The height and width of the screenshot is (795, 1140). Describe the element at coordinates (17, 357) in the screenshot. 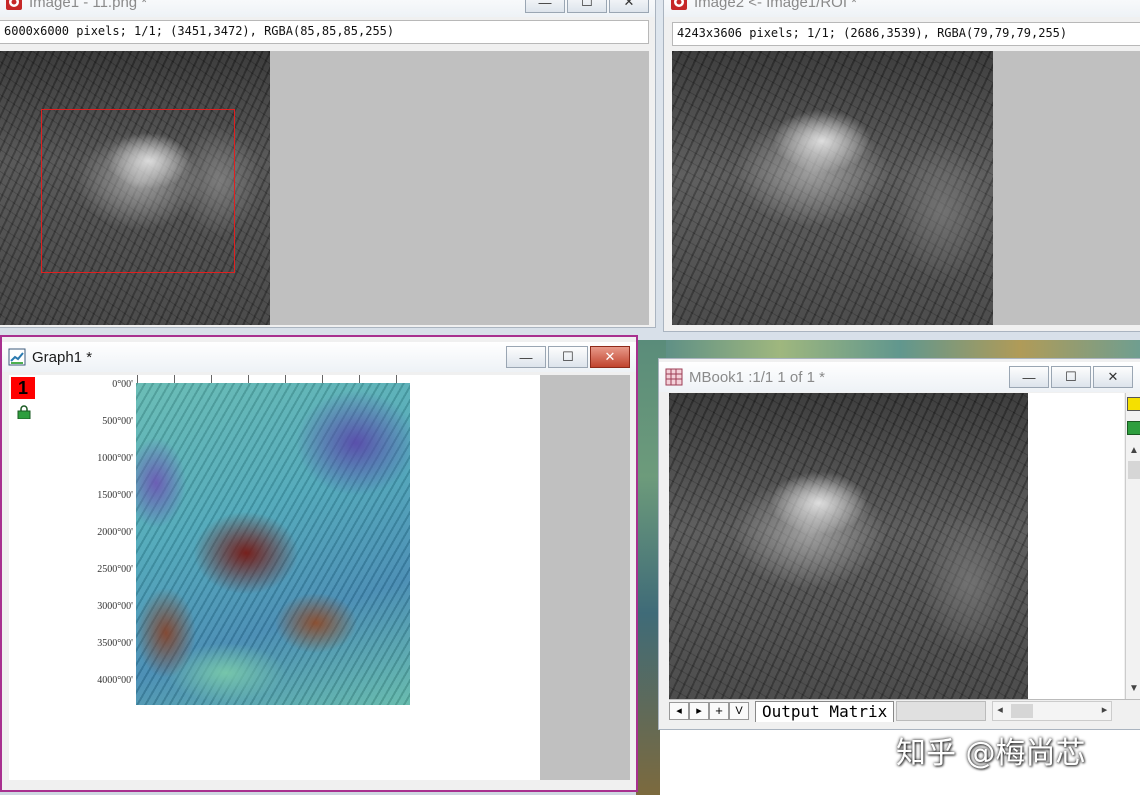

I see `graph-window-icon` at that location.